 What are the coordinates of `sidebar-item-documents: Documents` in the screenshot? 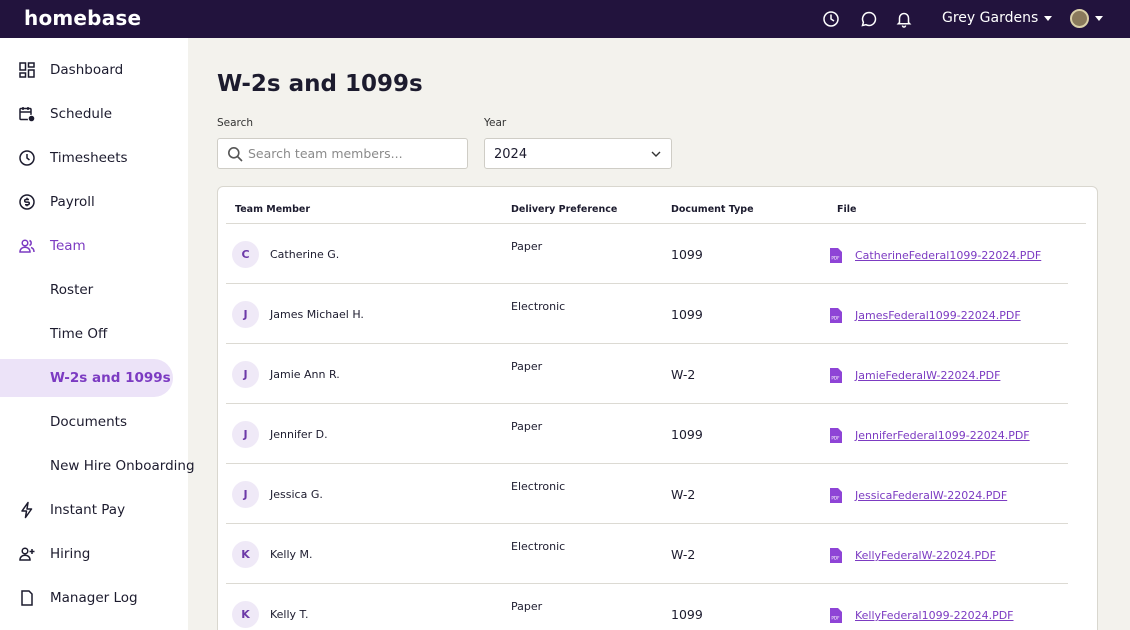 It's located at (94, 422).